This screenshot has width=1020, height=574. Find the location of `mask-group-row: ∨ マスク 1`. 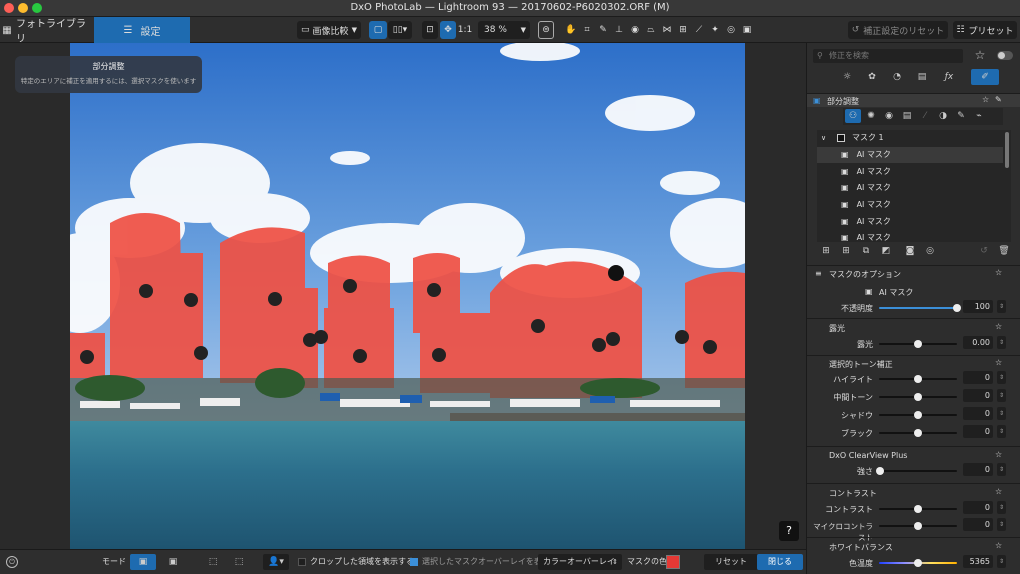

mask-group-row: ∨ マスク 1 is located at coordinates (910, 138).